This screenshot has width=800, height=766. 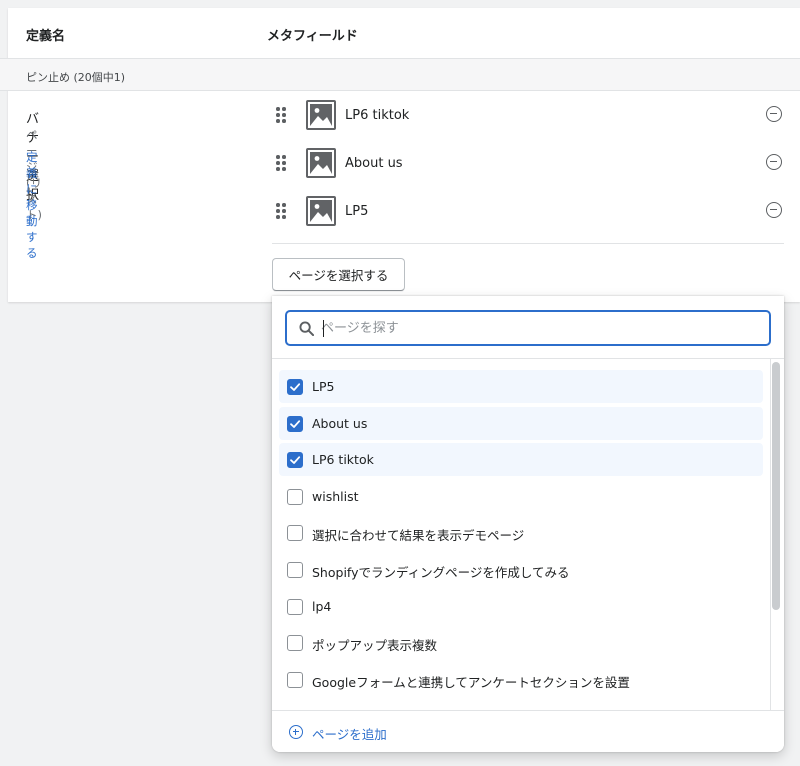 I want to click on page-option-label: About us, so click(x=340, y=423).